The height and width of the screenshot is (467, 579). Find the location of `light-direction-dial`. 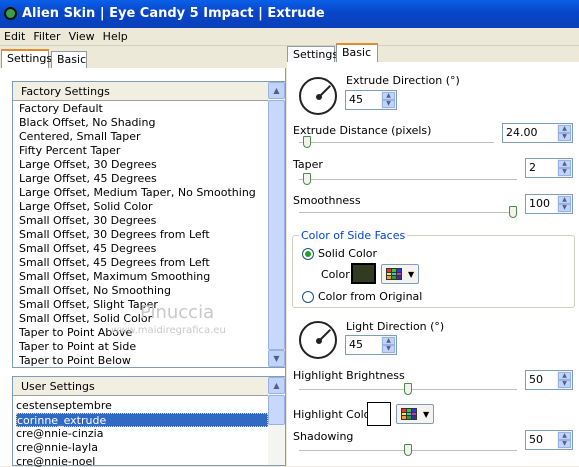

light-direction-dial is located at coordinates (318, 340).